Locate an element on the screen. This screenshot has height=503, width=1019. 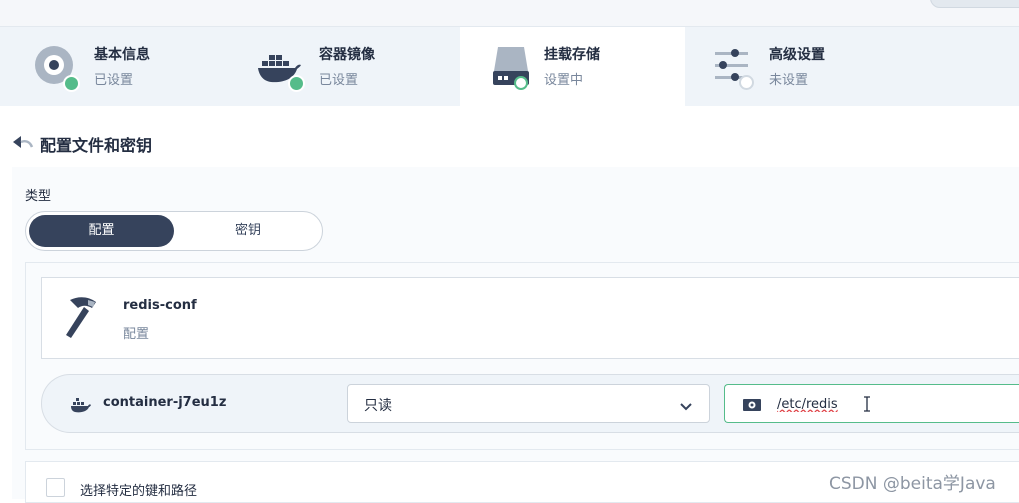
step-container-image: 容器镜像 已设置 is located at coordinates (337, 66).